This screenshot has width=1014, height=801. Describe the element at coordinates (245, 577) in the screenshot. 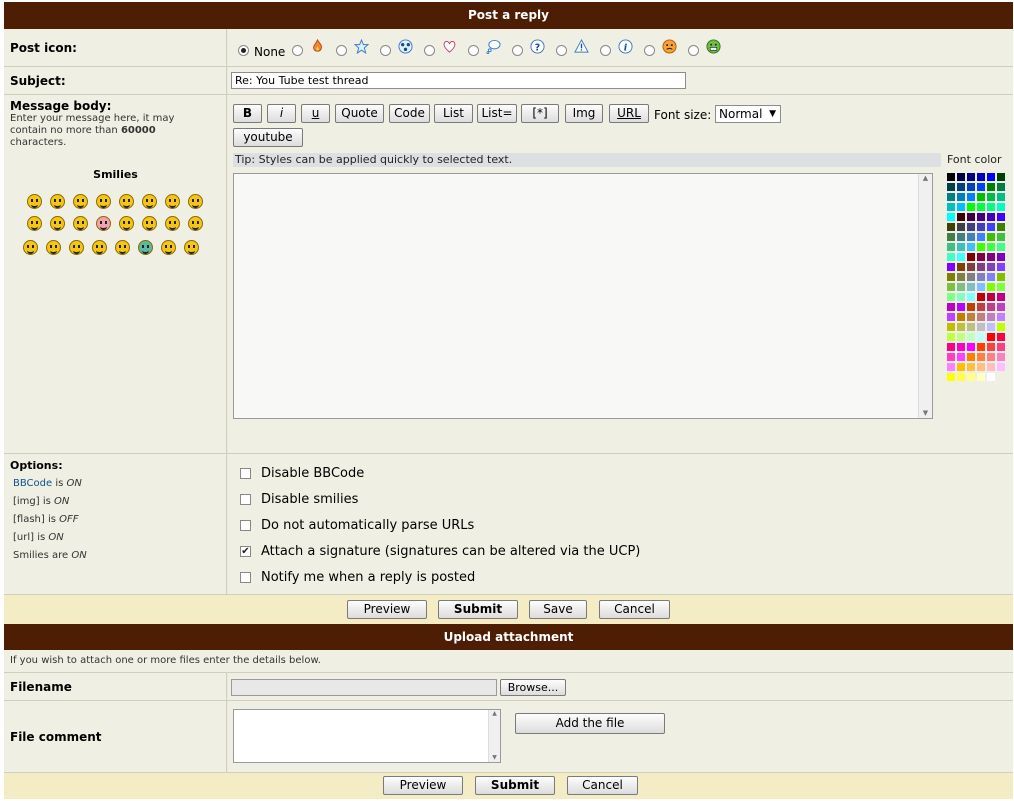

I see `notify-reply-checkbox` at that location.